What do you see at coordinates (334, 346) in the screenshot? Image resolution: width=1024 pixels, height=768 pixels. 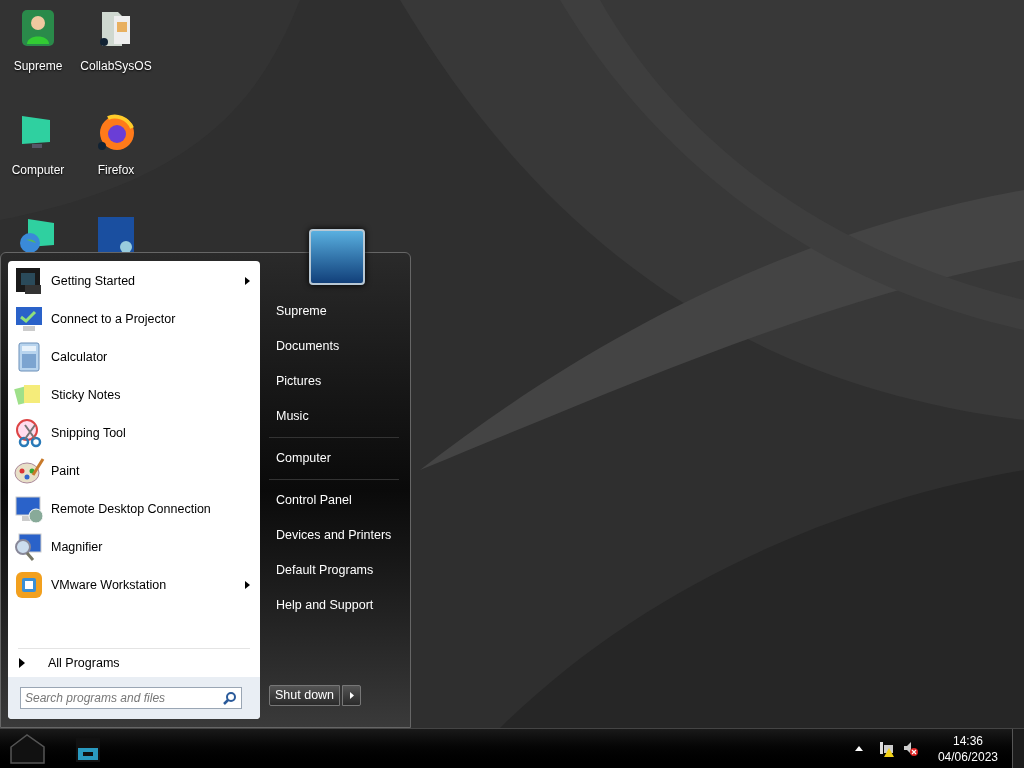 I see `start-menu-link: Documents` at bounding box center [334, 346].